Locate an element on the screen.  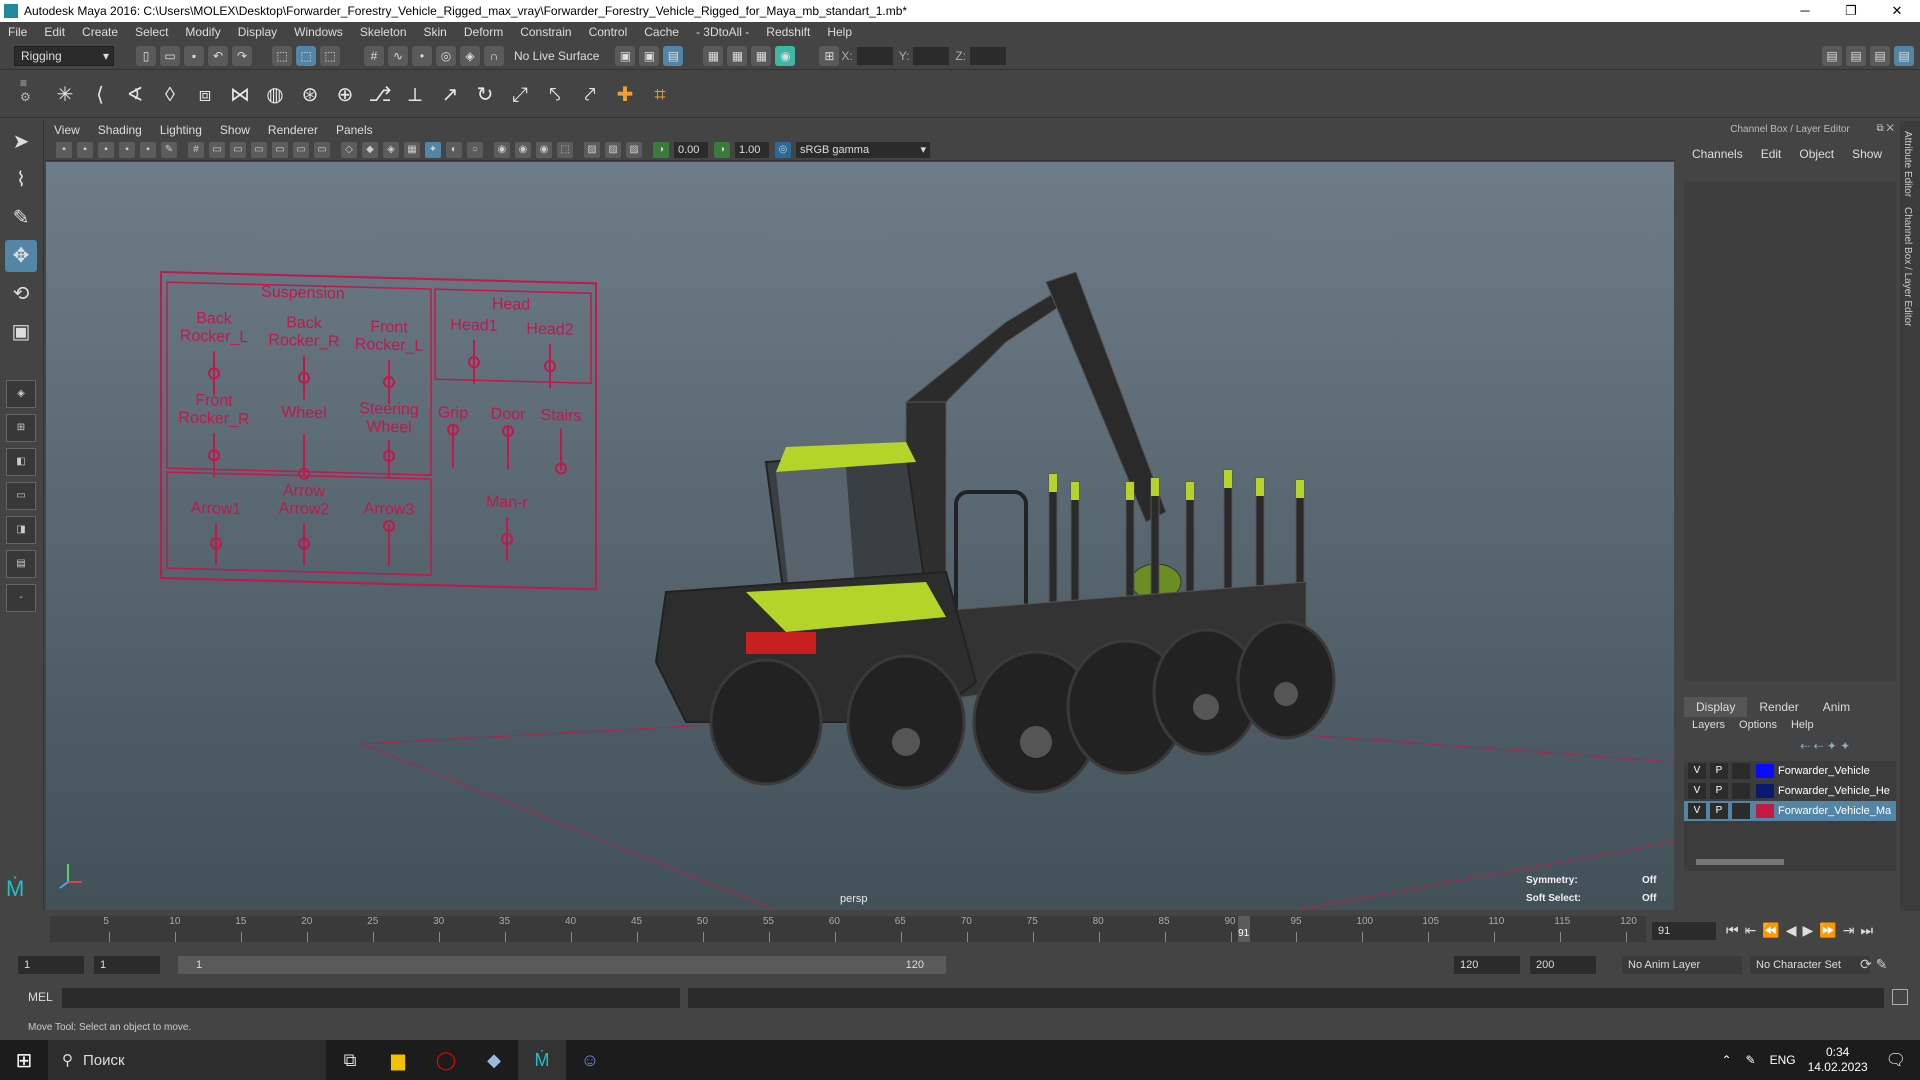
magnet-icon: ∩ is located at coordinates (494, 55).